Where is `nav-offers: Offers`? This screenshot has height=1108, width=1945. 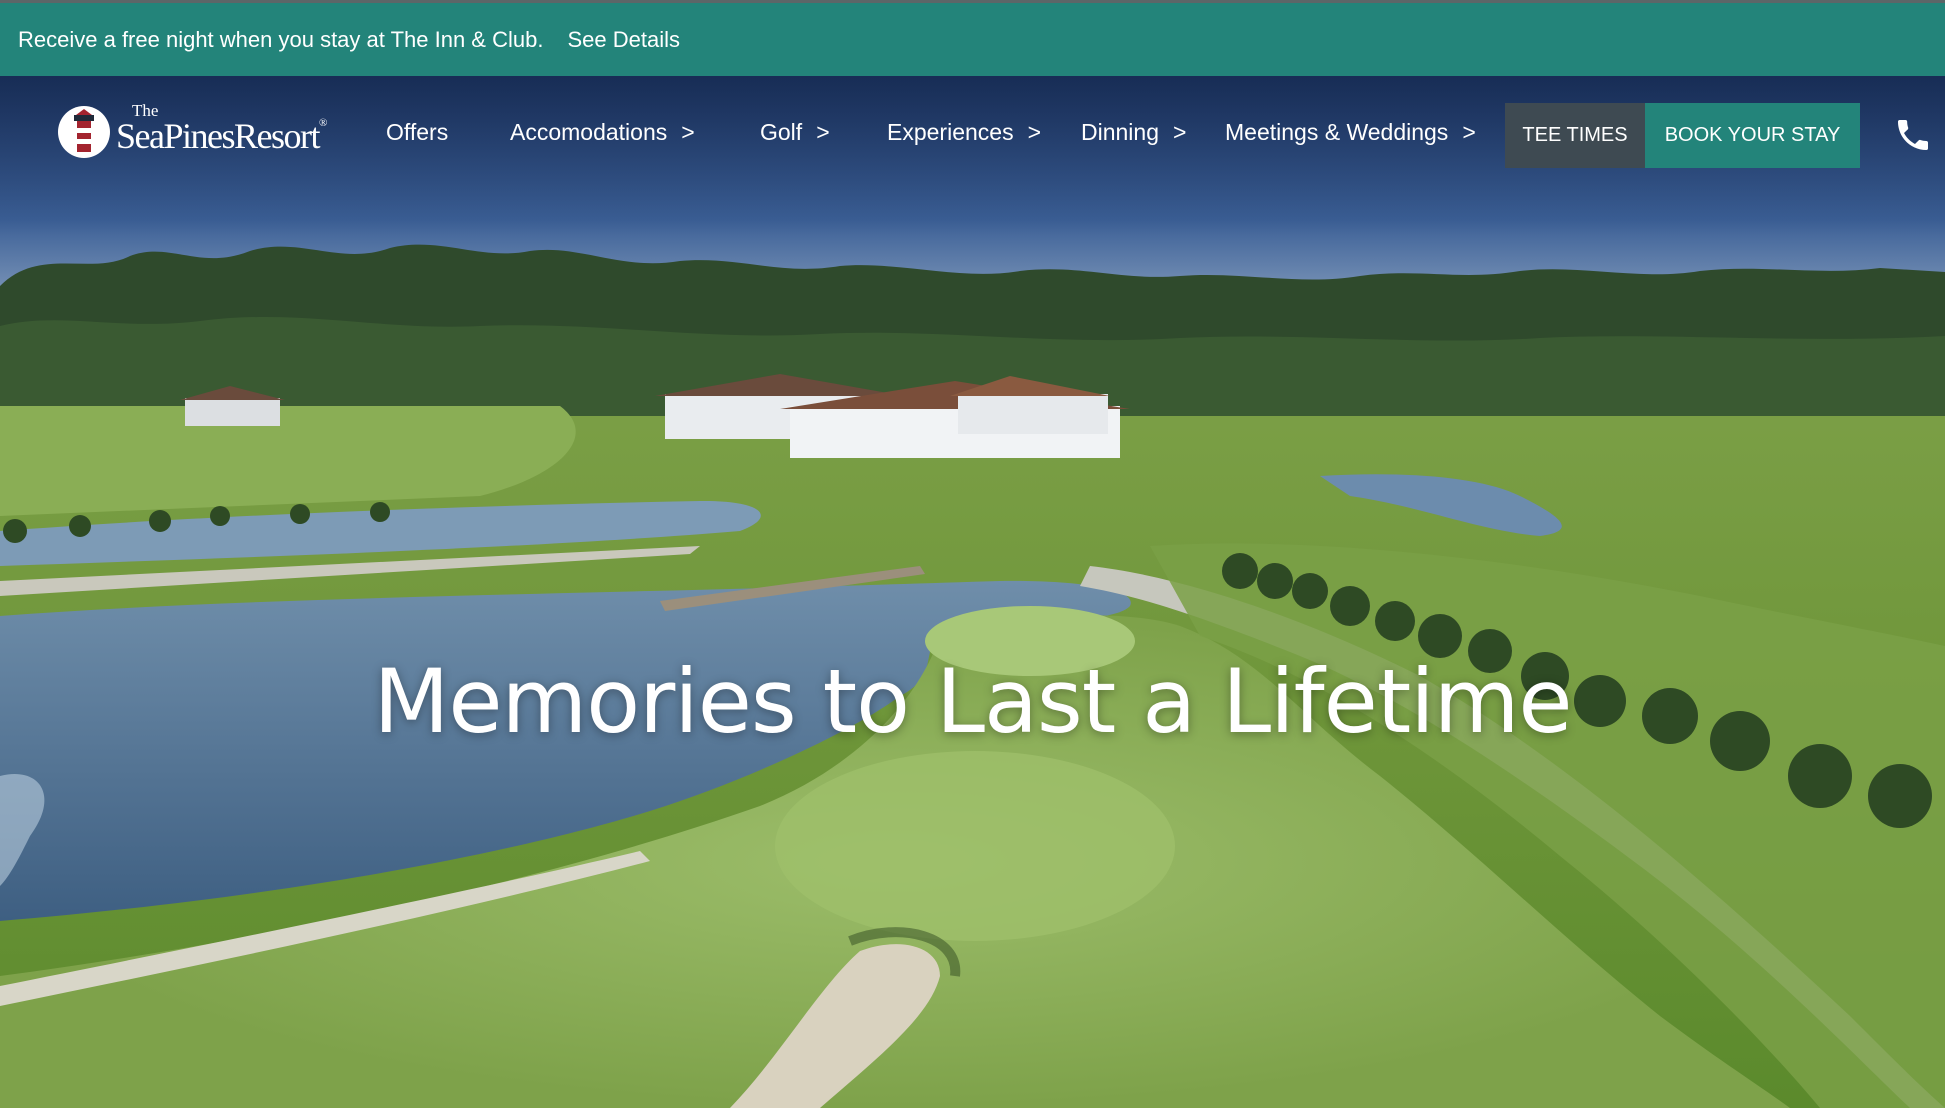 nav-offers: Offers is located at coordinates (417, 132).